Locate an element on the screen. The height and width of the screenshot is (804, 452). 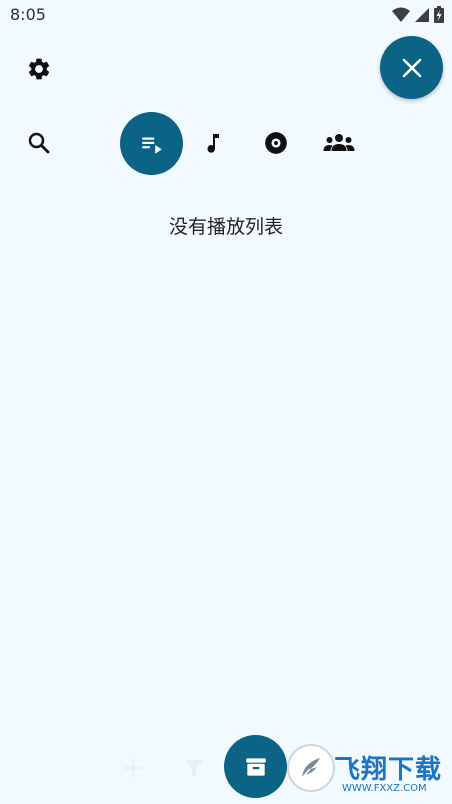
gear-icon is located at coordinates (39, 69).